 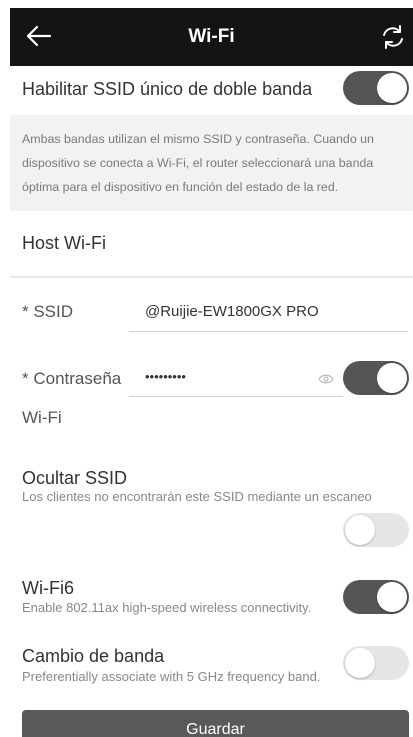 What do you see at coordinates (93, 656) in the screenshot?
I see `band-steering-label: Cambio de banda` at bounding box center [93, 656].